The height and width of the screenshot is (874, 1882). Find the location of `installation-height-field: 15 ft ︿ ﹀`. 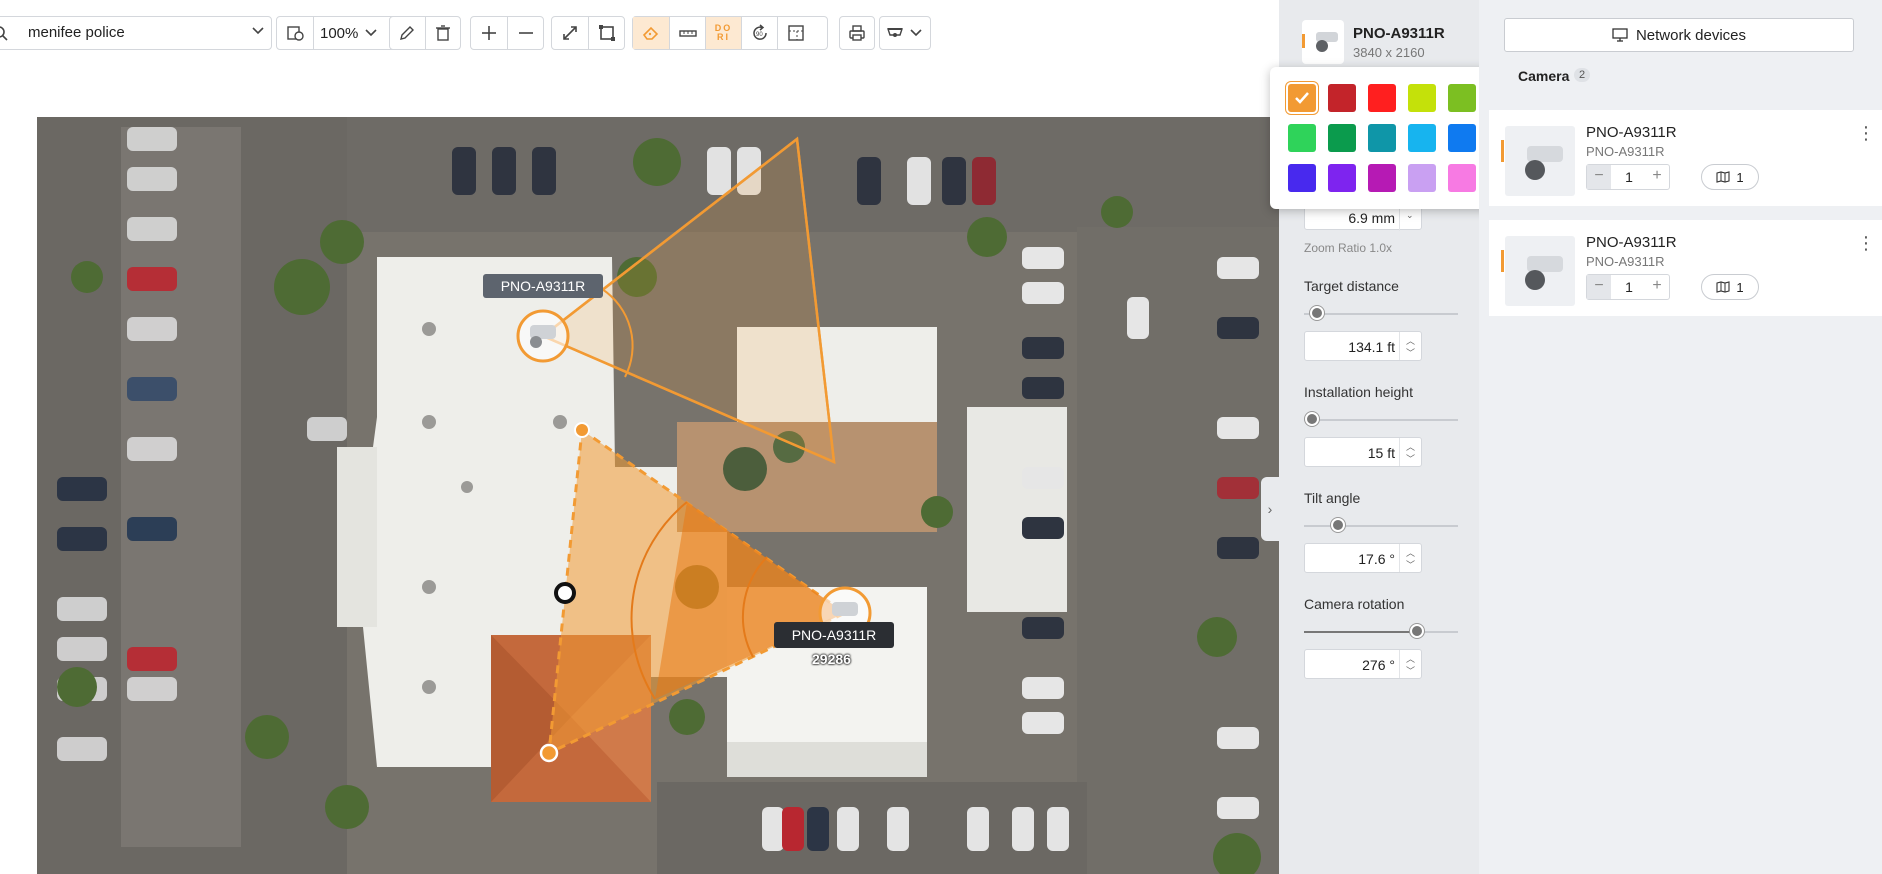

installation-height-field: 15 ft ︿ ﹀ is located at coordinates (1363, 452).